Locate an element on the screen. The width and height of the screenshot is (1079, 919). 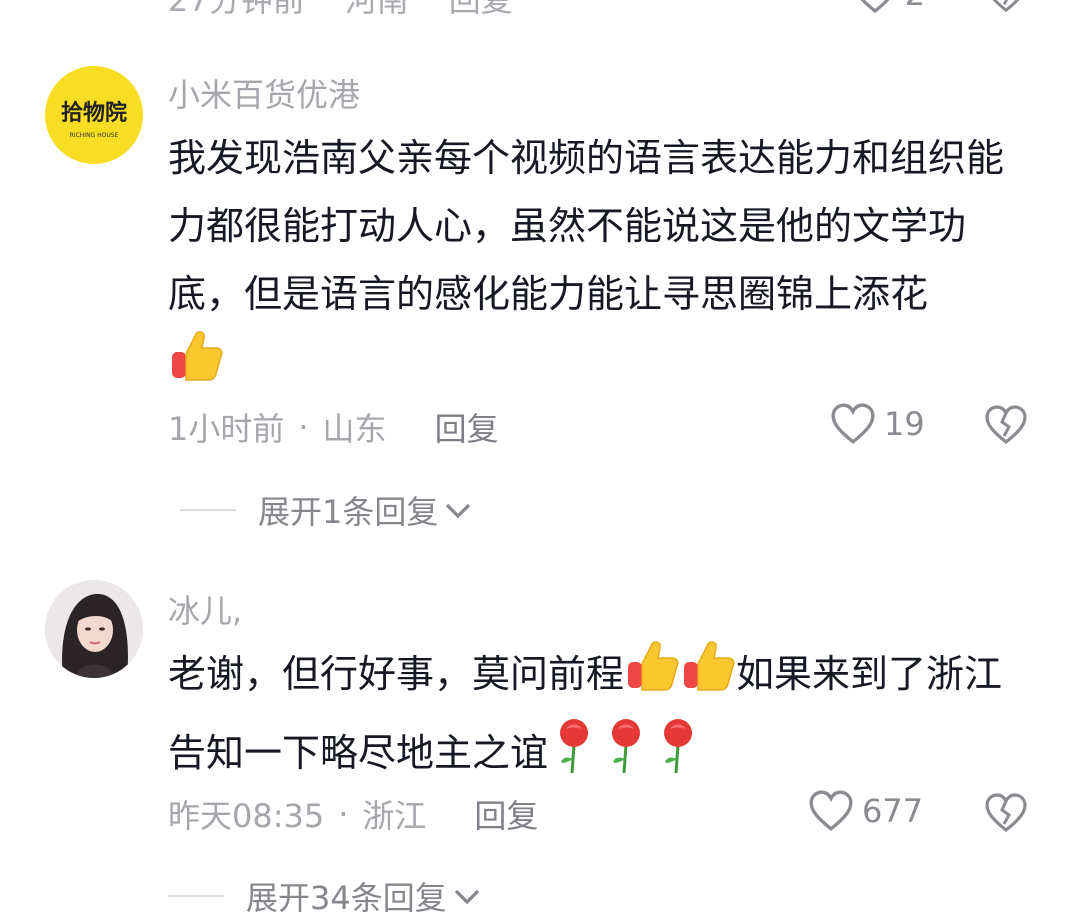
comment-time: 昨天08:35 is located at coordinates (246, 816).